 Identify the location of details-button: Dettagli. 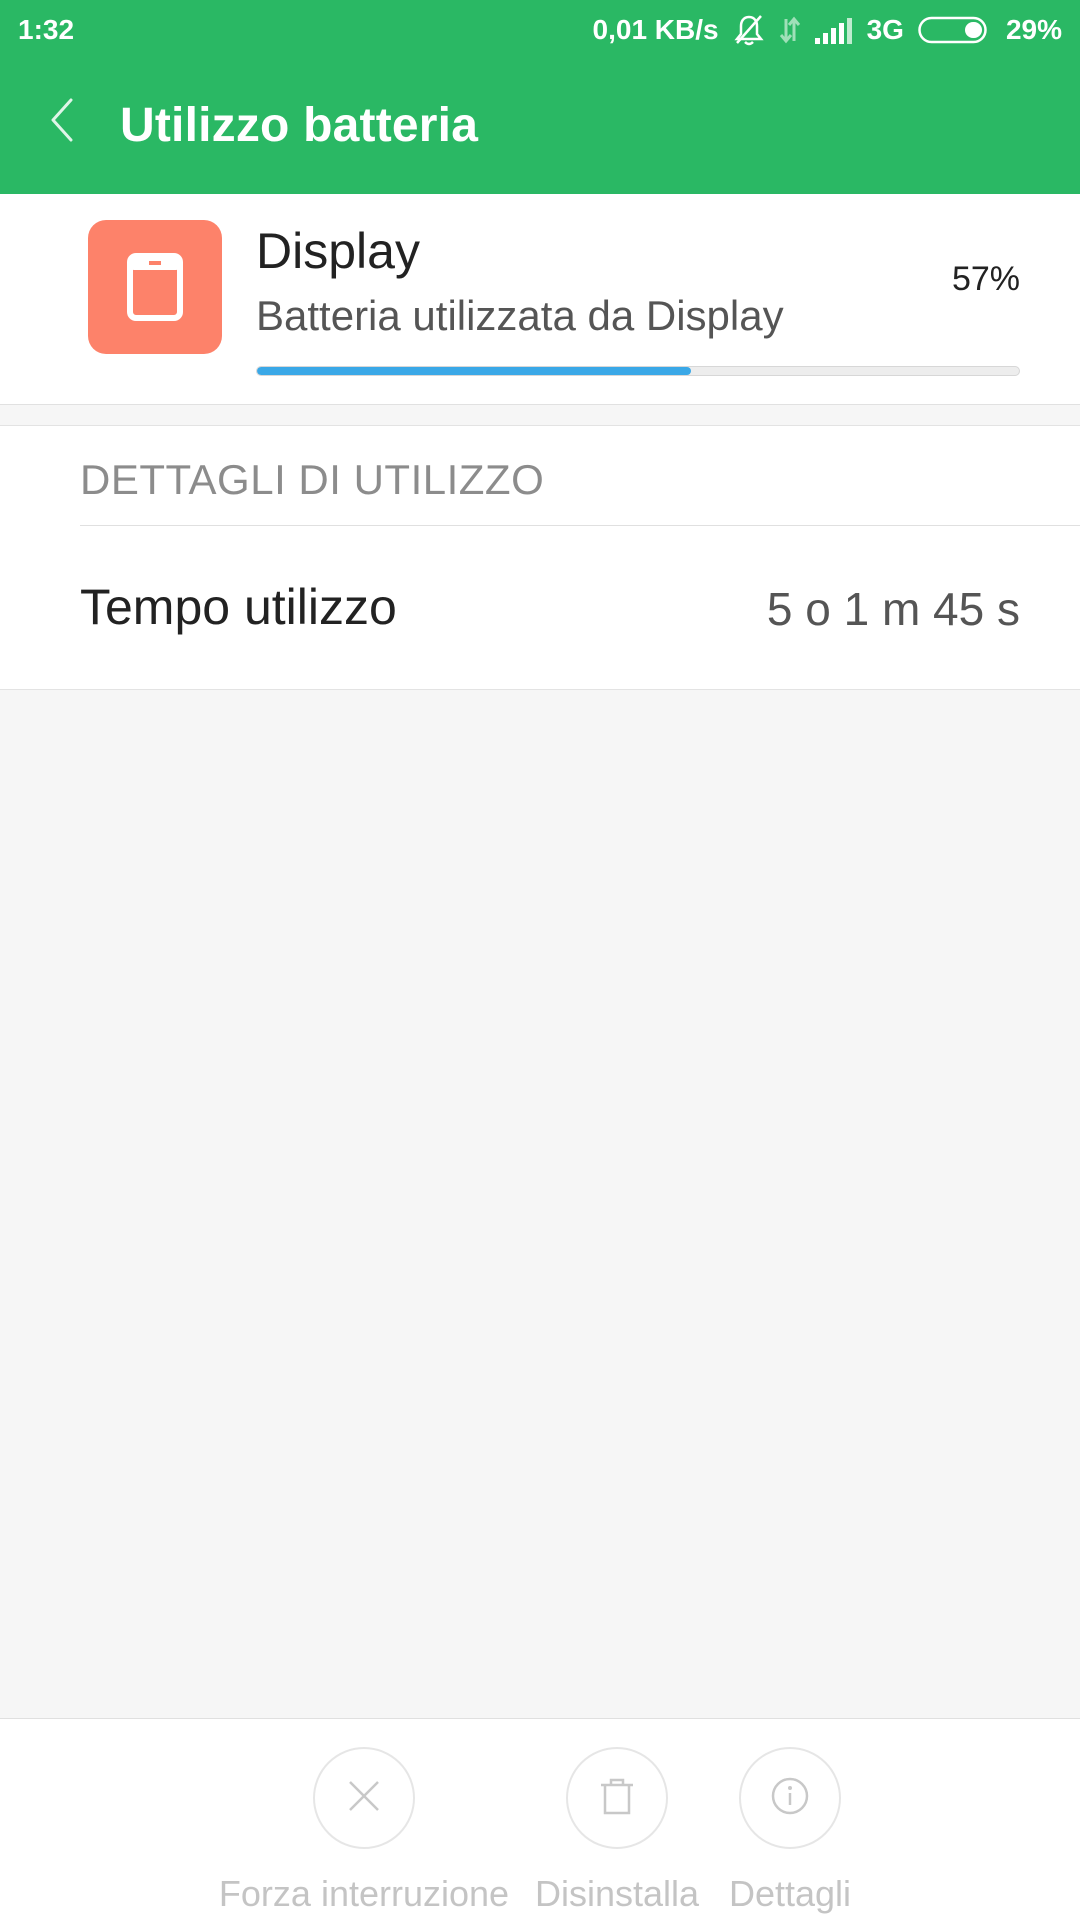
(790, 1831).